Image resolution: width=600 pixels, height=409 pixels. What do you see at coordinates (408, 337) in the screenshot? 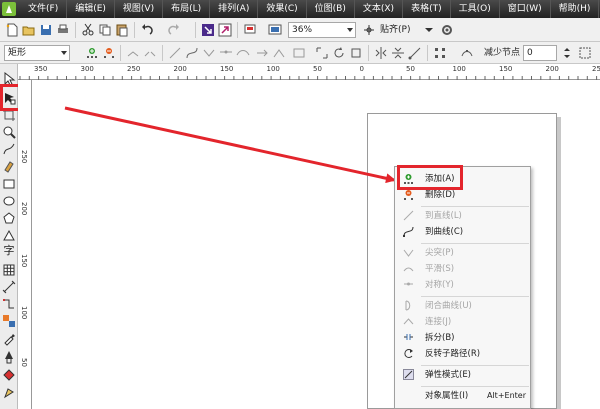
I see `break-apart-icon` at bounding box center [408, 337].